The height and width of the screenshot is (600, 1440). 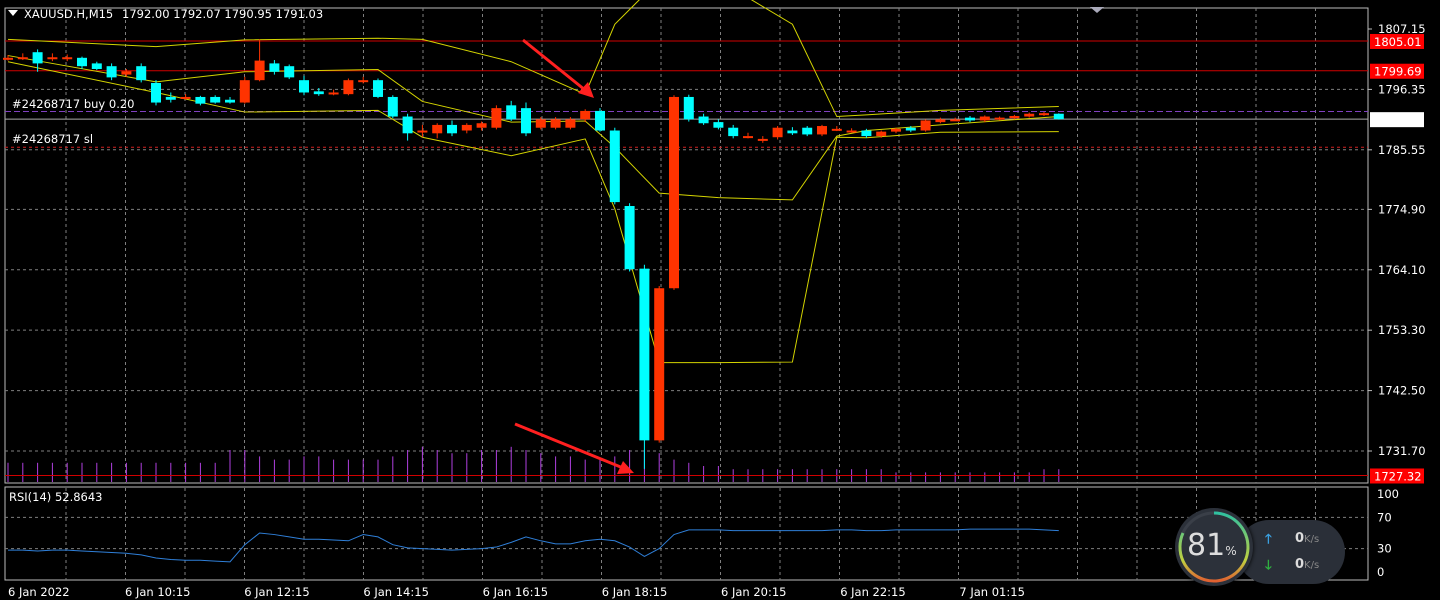 What do you see at coordinates (1398, 120) in the screenshot?
I see `price-badge-label: 1791.03` at bounding box center [1398, 120].